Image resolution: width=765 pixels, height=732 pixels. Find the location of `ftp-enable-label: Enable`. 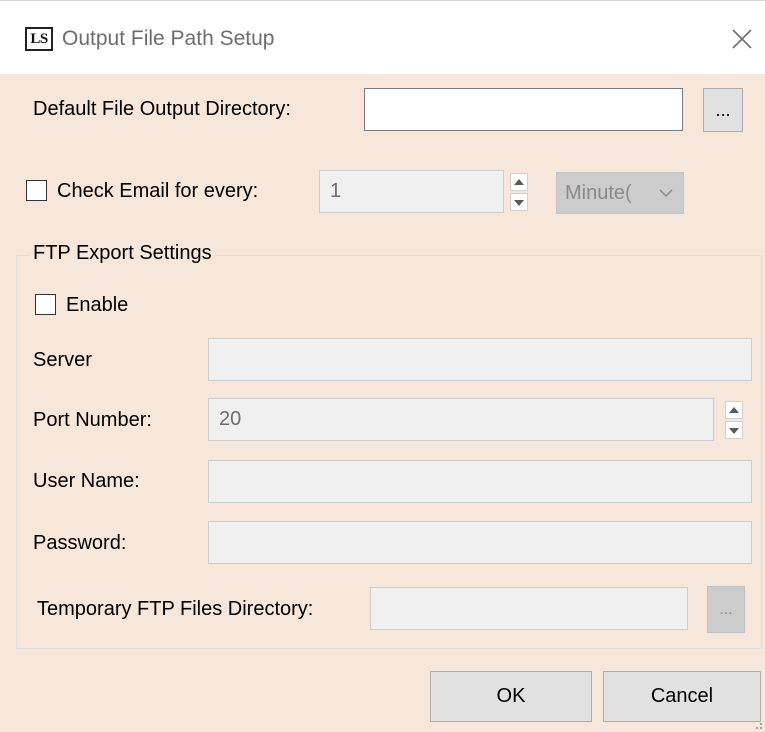

ftp-enable-label: Enable is located at coordinates (97, 305).